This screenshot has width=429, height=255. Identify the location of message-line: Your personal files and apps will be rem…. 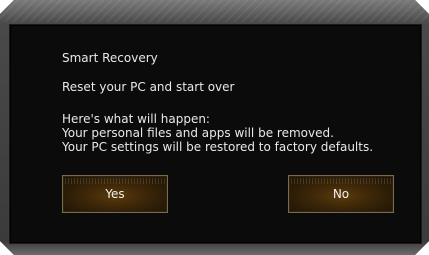
(198, 133).